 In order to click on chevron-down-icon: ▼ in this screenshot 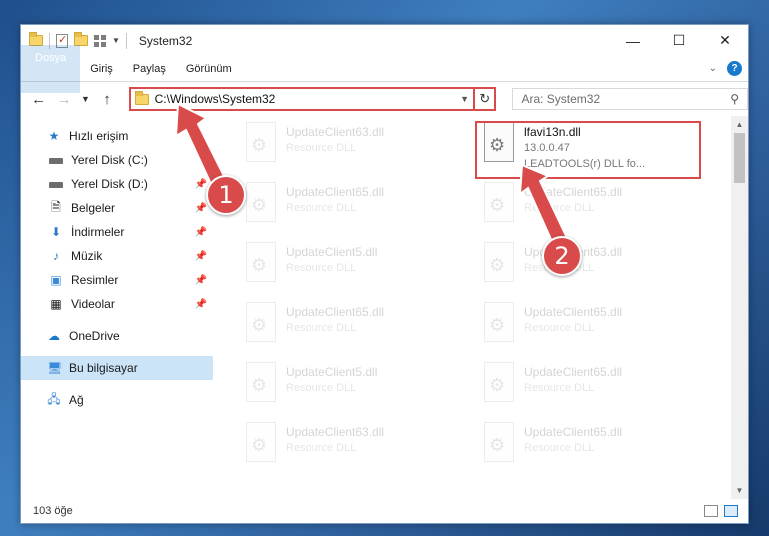, I will do `click(466, 99)`.